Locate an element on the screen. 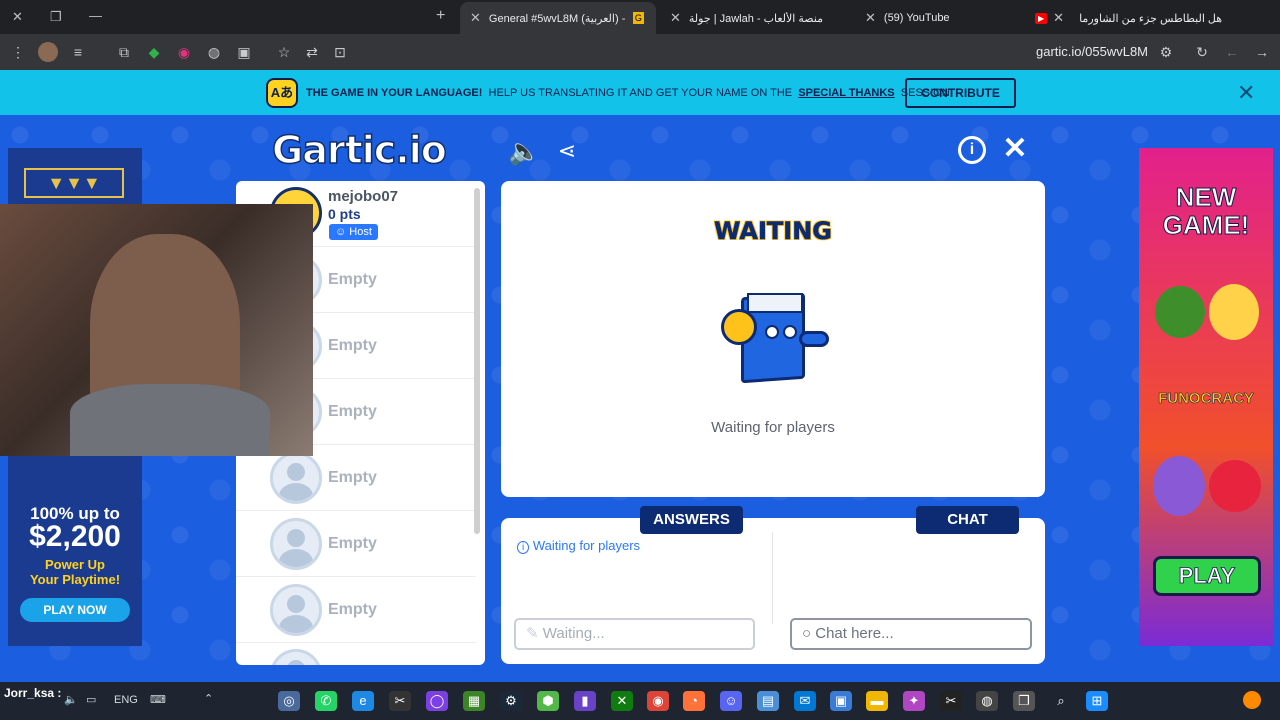 The width and height of the screenshot is (1280, 720). store-icon: ▣ is located at coordinates (841, 701).